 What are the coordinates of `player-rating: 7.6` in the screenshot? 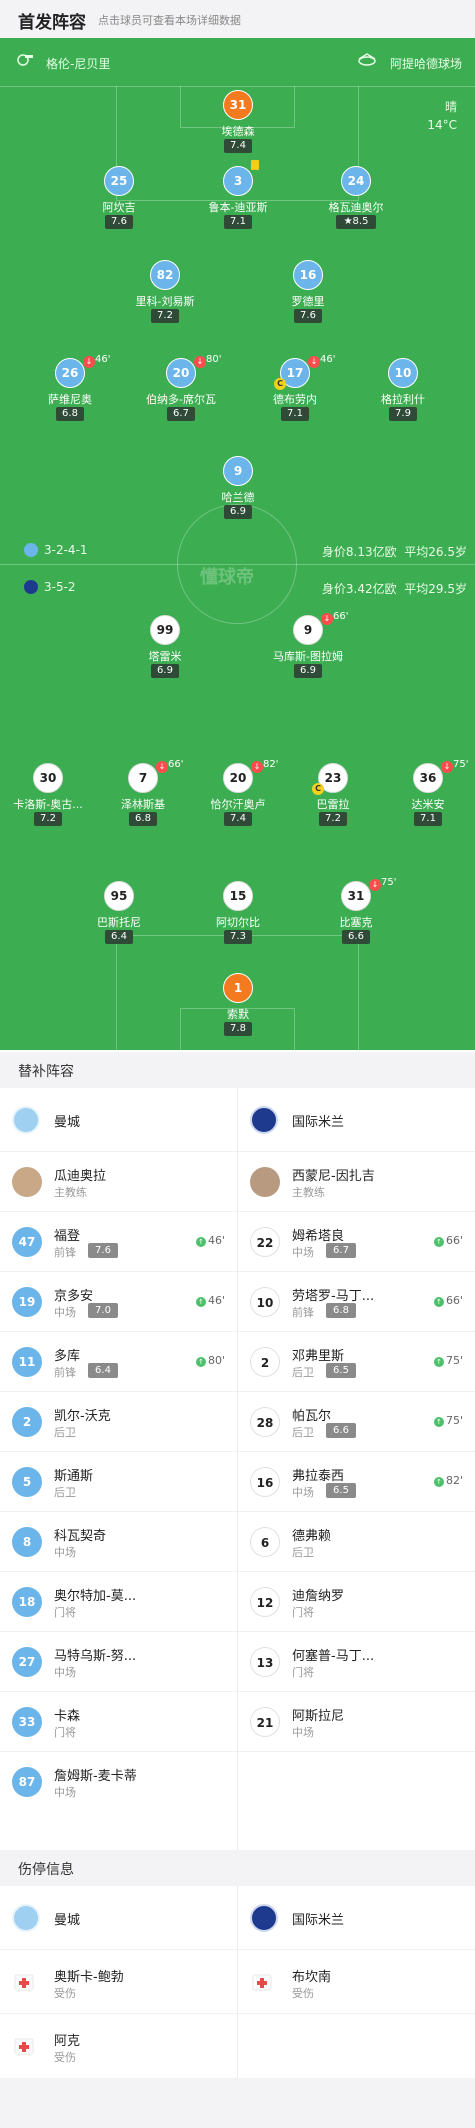 It's located at (308, 316).